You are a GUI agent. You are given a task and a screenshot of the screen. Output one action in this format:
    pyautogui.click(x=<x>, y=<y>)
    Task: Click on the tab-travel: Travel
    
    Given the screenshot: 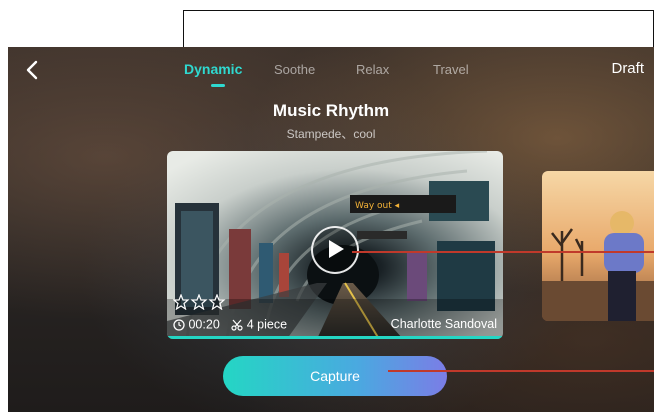 What is the action you would take?
    pyautogui.click(x=451, y=69)
    